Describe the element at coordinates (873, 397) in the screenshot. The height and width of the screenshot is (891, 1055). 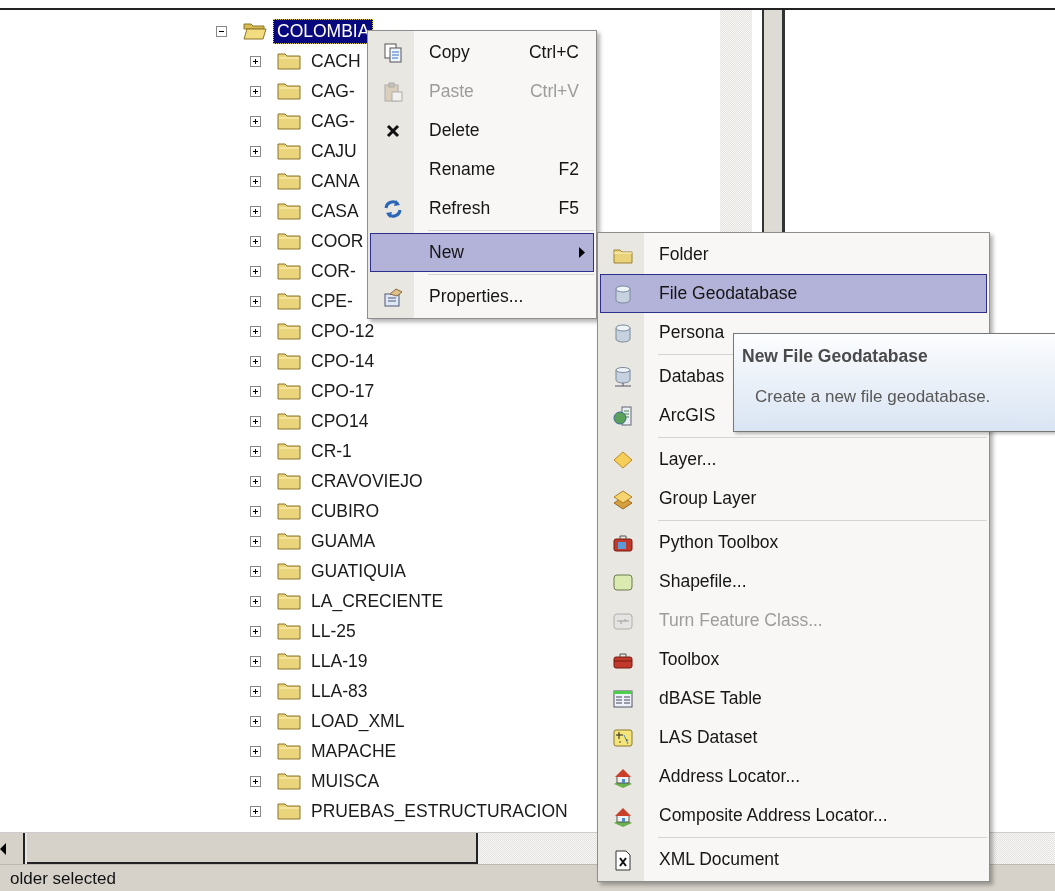
I see `tooltip-text: Create a new file geodatabase.` at that location.